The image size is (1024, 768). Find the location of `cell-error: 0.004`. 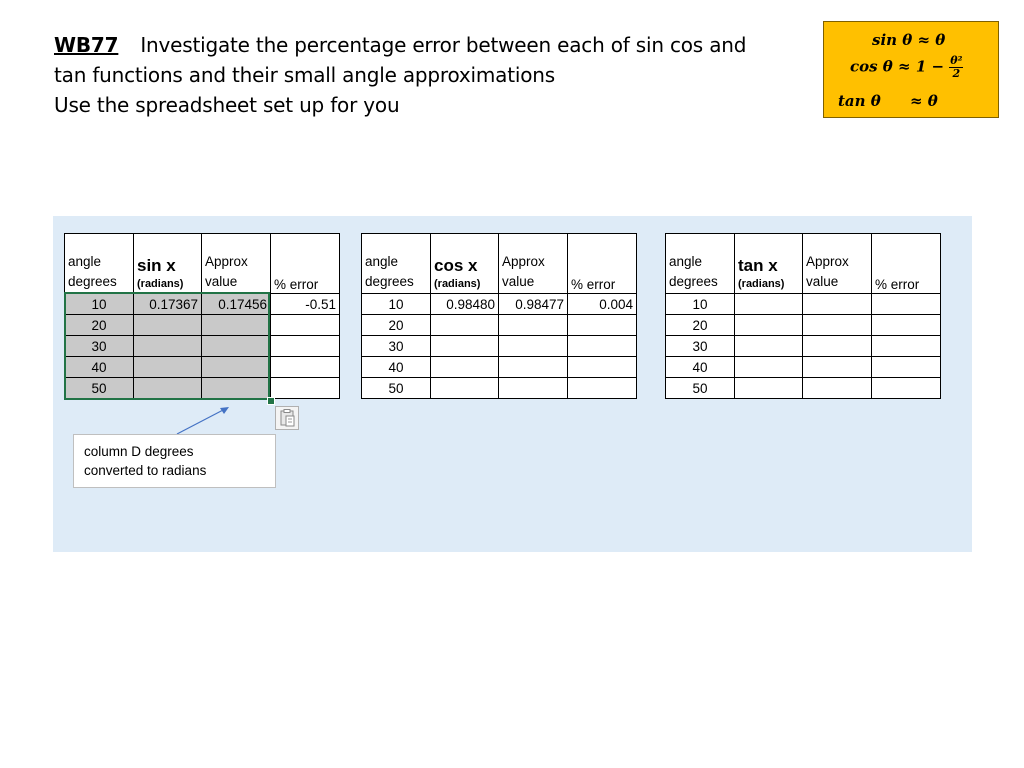

cell-error: 0.004 is located at coordinates (602, 304).